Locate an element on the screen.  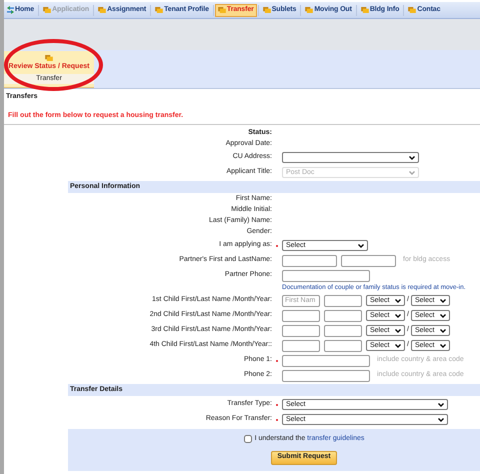
dropdown is located at coordinates (350, 157).